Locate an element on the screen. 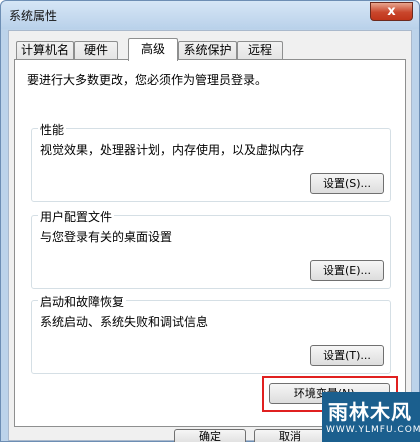 The image size is (420, 442). tab-computer-name: 计算机名 is located at coordinates (45, 50).